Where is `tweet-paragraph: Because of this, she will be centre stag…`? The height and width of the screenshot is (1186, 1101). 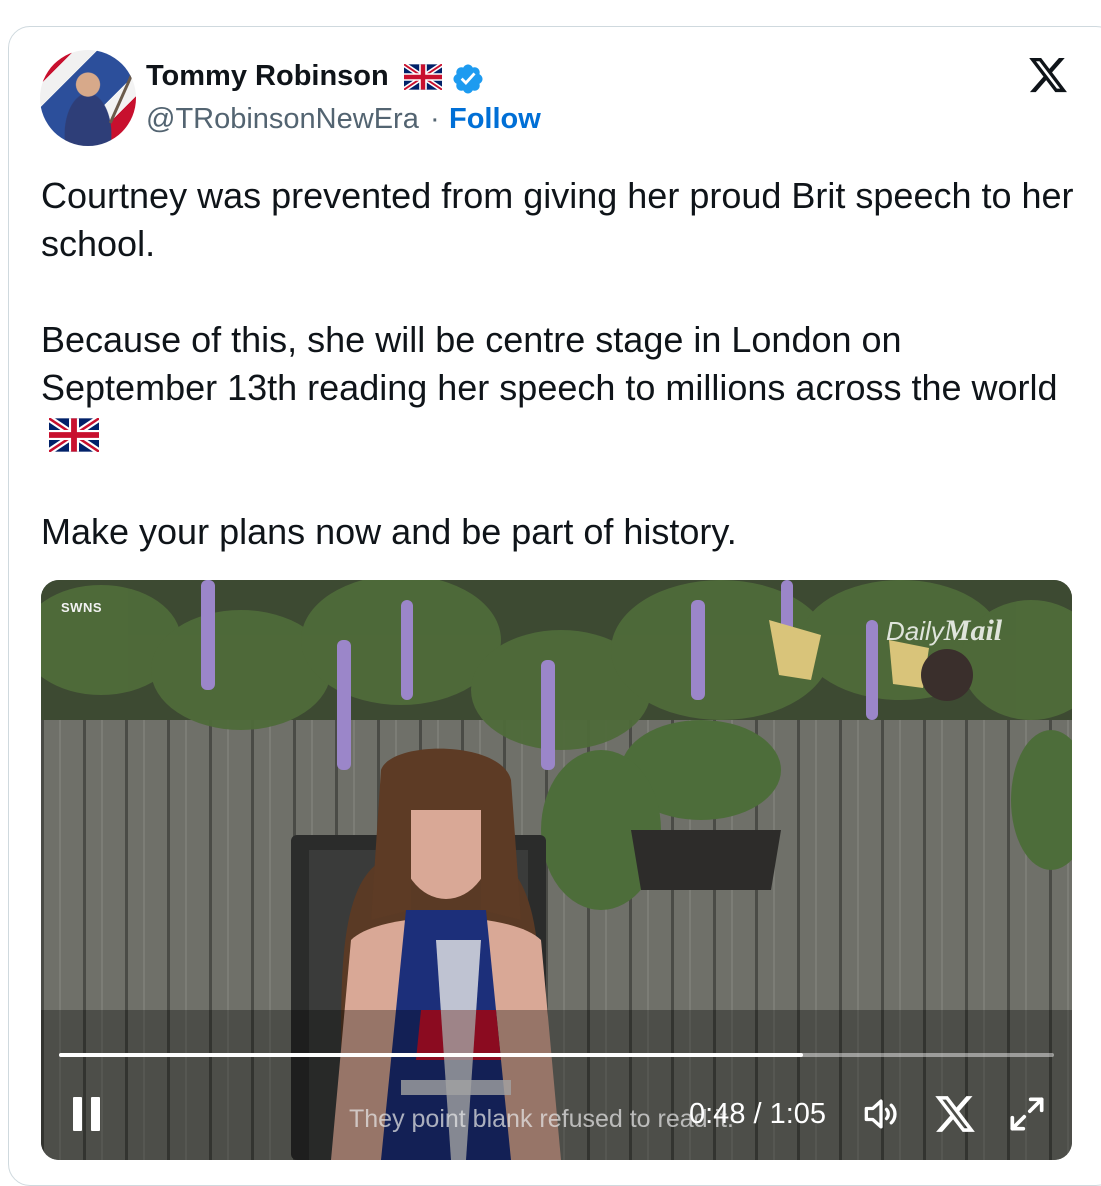 tweet-paragraph: Because of this, she will be centre stag… is located at coordinates (561, 388).